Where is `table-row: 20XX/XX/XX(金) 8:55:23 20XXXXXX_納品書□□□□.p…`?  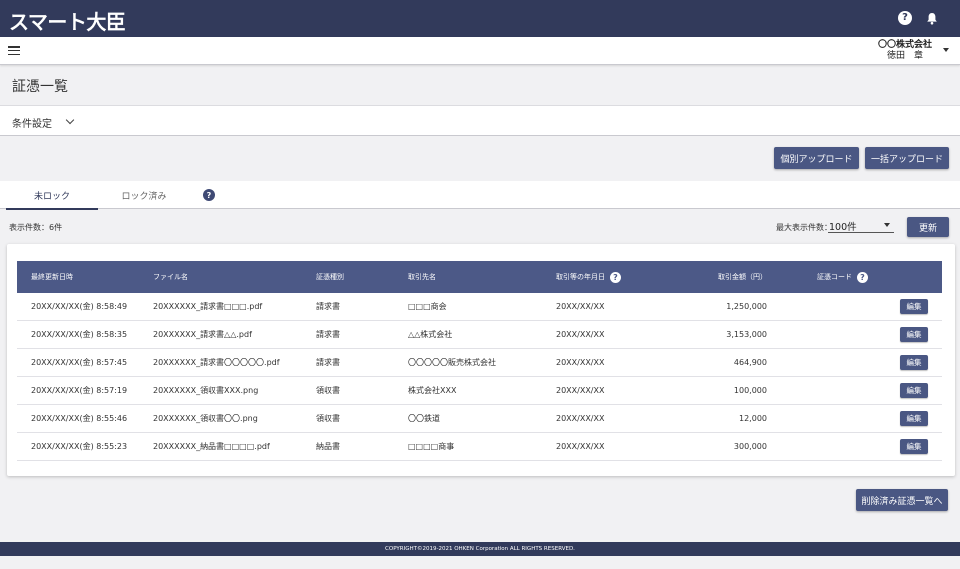
table-row: 20XX/XX/XX(金) 8:55:23 20XXXXXX_納品書□□□□.p… is located at coordinates (479, 447).